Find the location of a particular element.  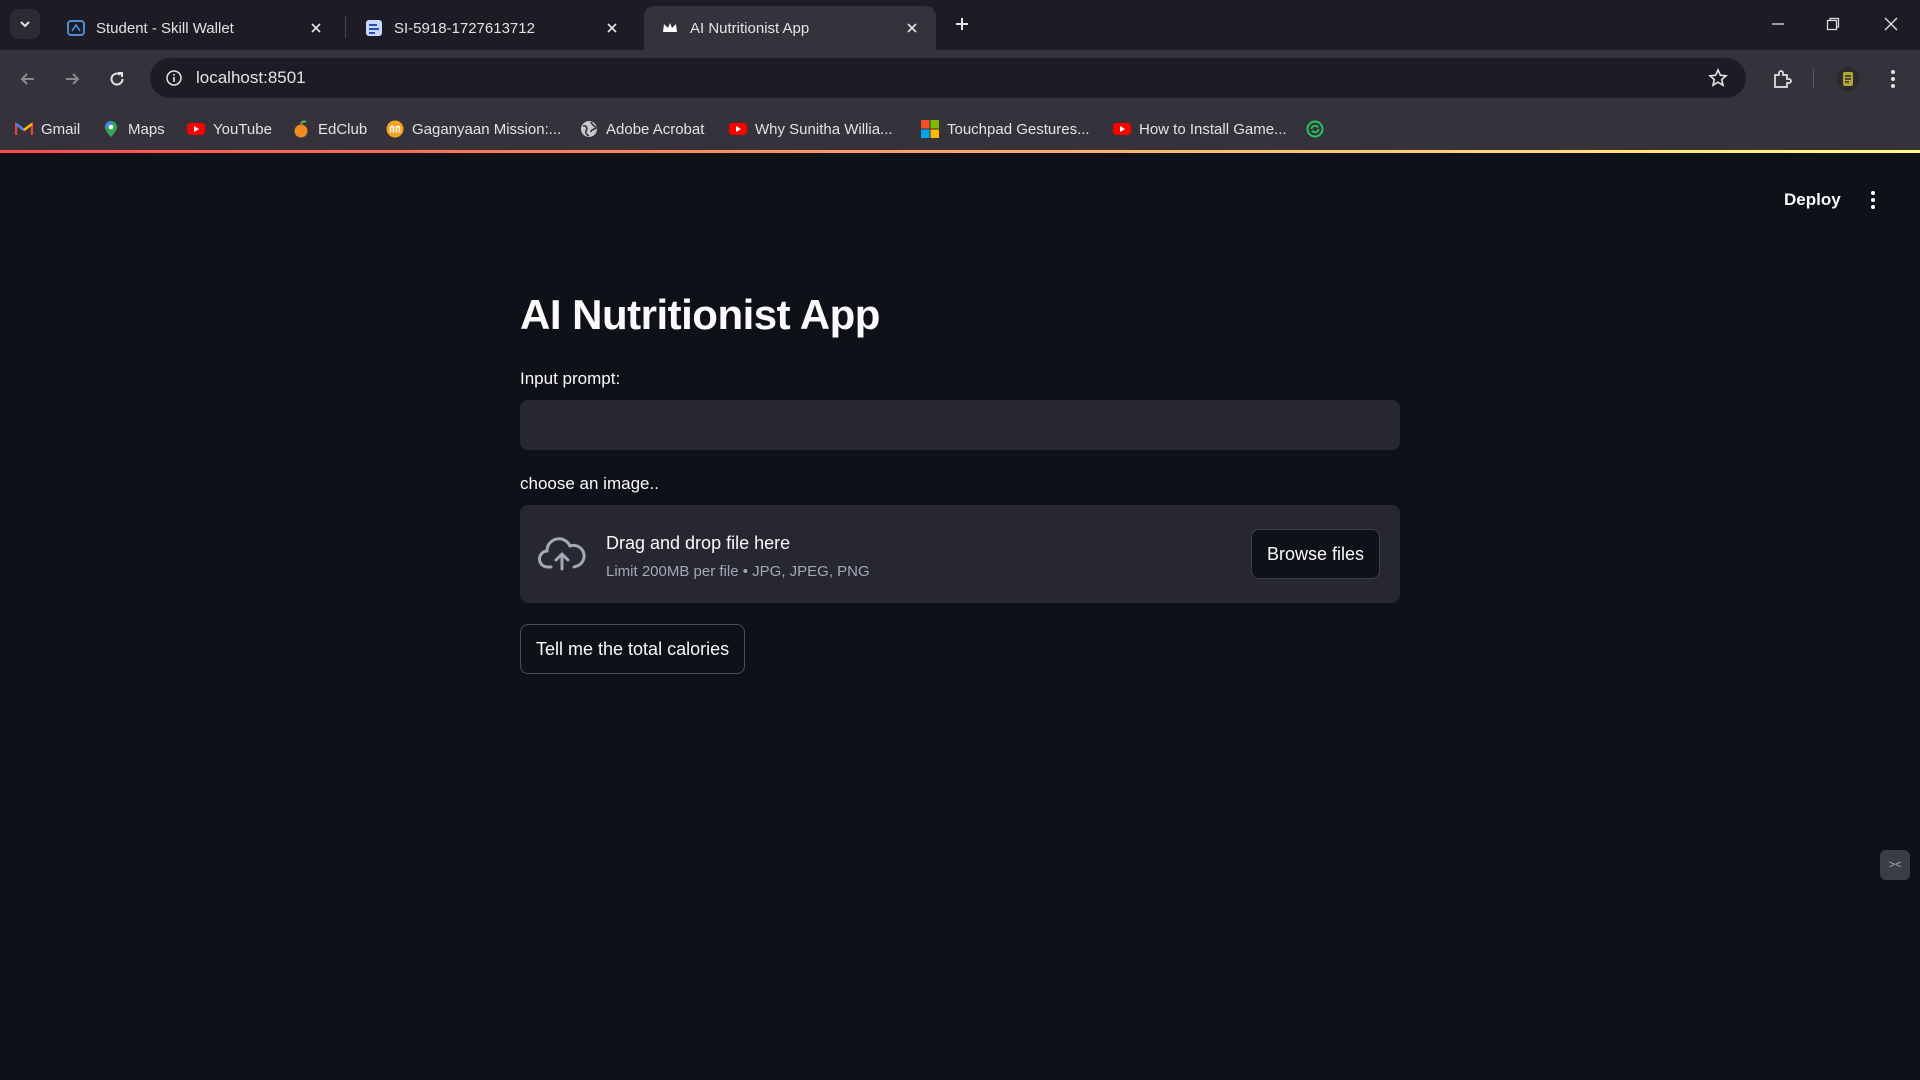

back-button is located at coordinates (28, 79).